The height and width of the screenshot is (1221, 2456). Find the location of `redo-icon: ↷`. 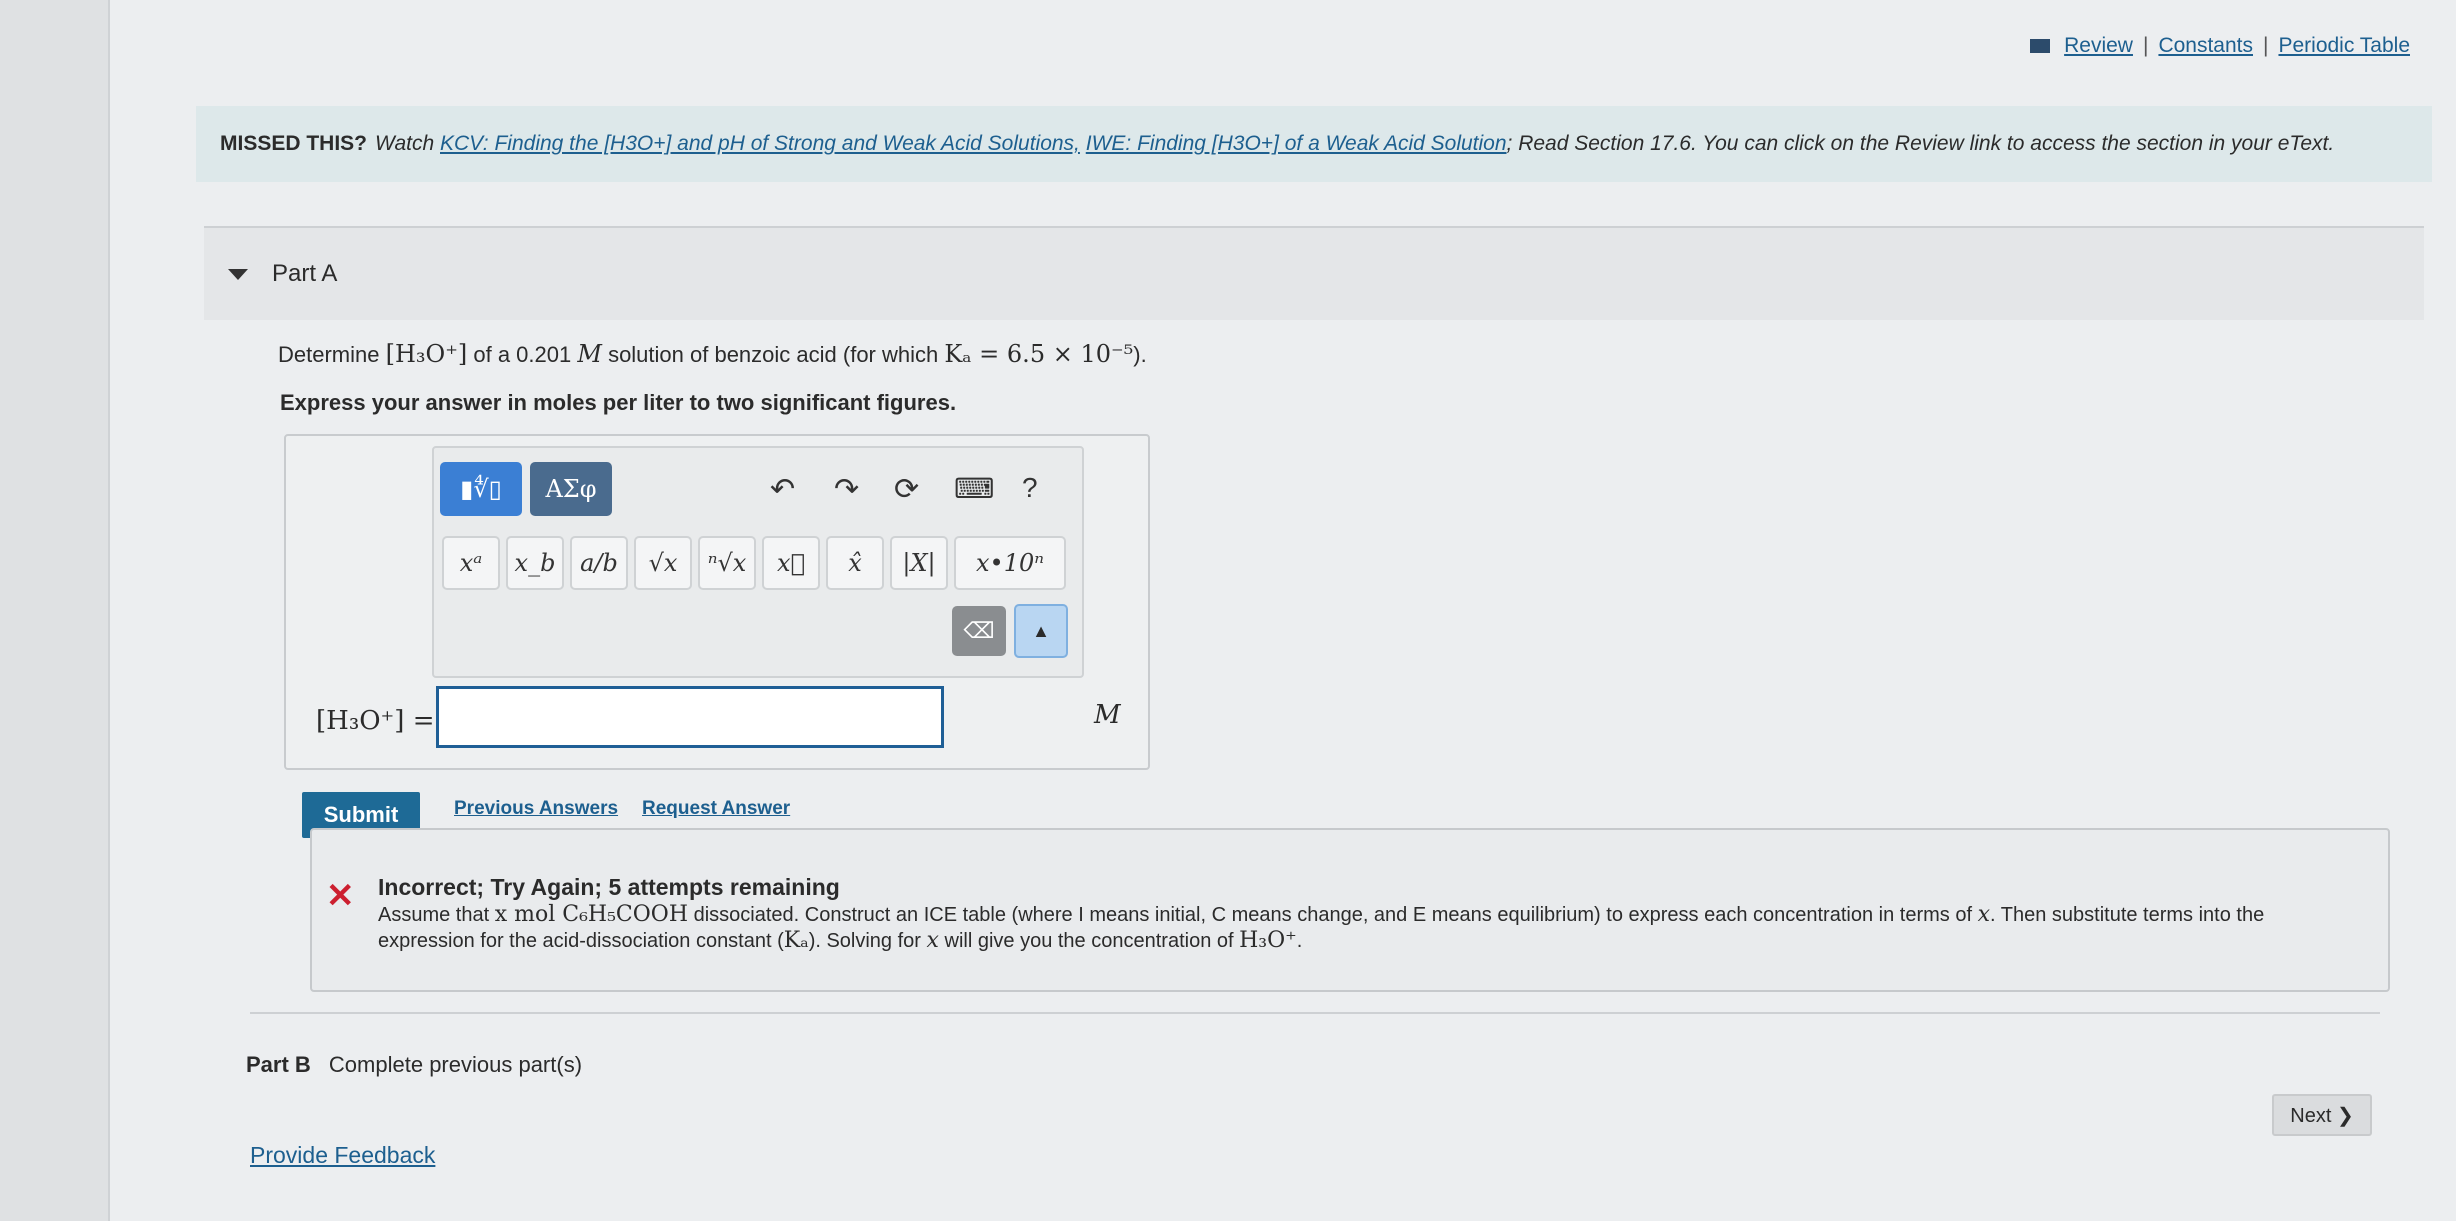

redo-icon: ↷ is located at coordinates (846, 489).